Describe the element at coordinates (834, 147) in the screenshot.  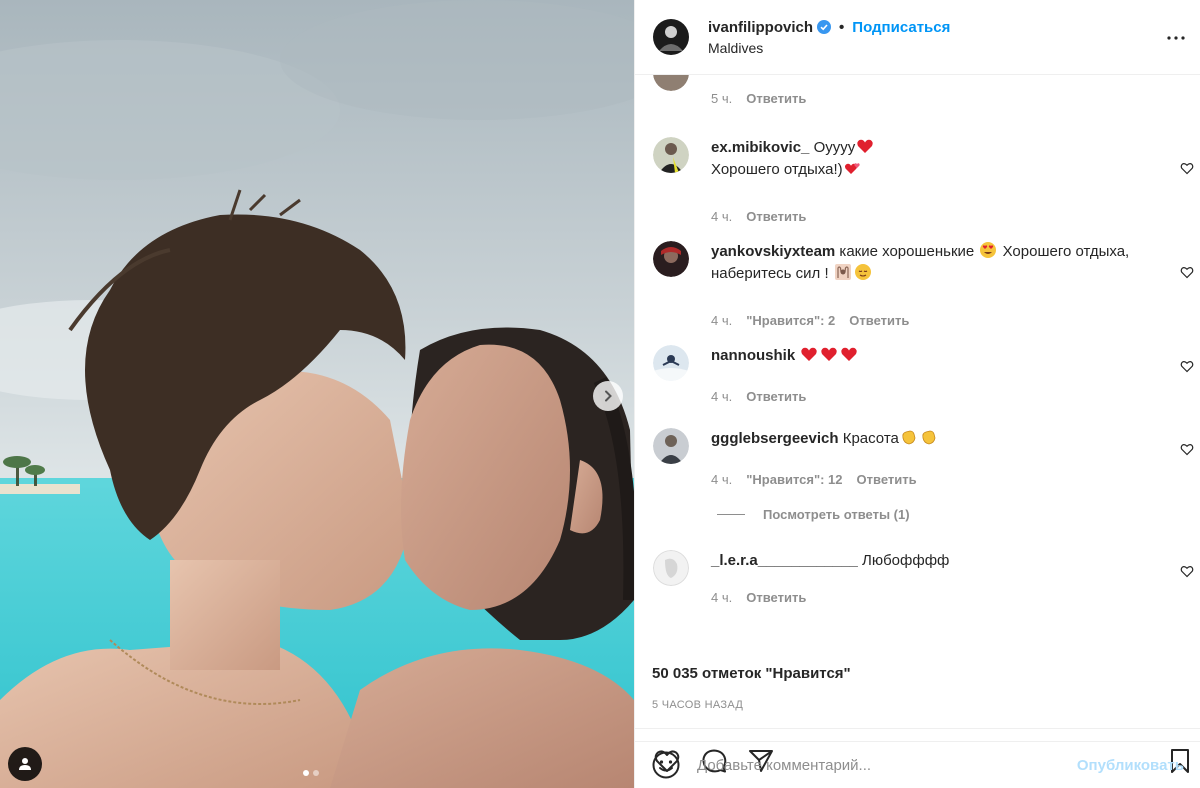
I see `comment-text: Oyyyy` at that location.